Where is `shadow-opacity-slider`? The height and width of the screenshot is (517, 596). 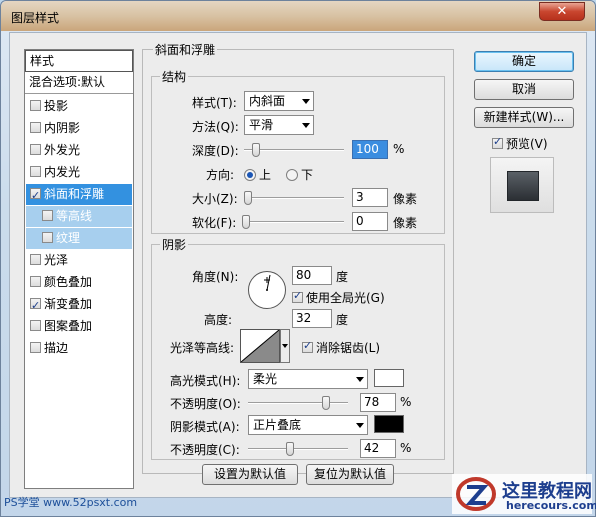 shadow-opacity-slider is located at coordinates (298, 449).